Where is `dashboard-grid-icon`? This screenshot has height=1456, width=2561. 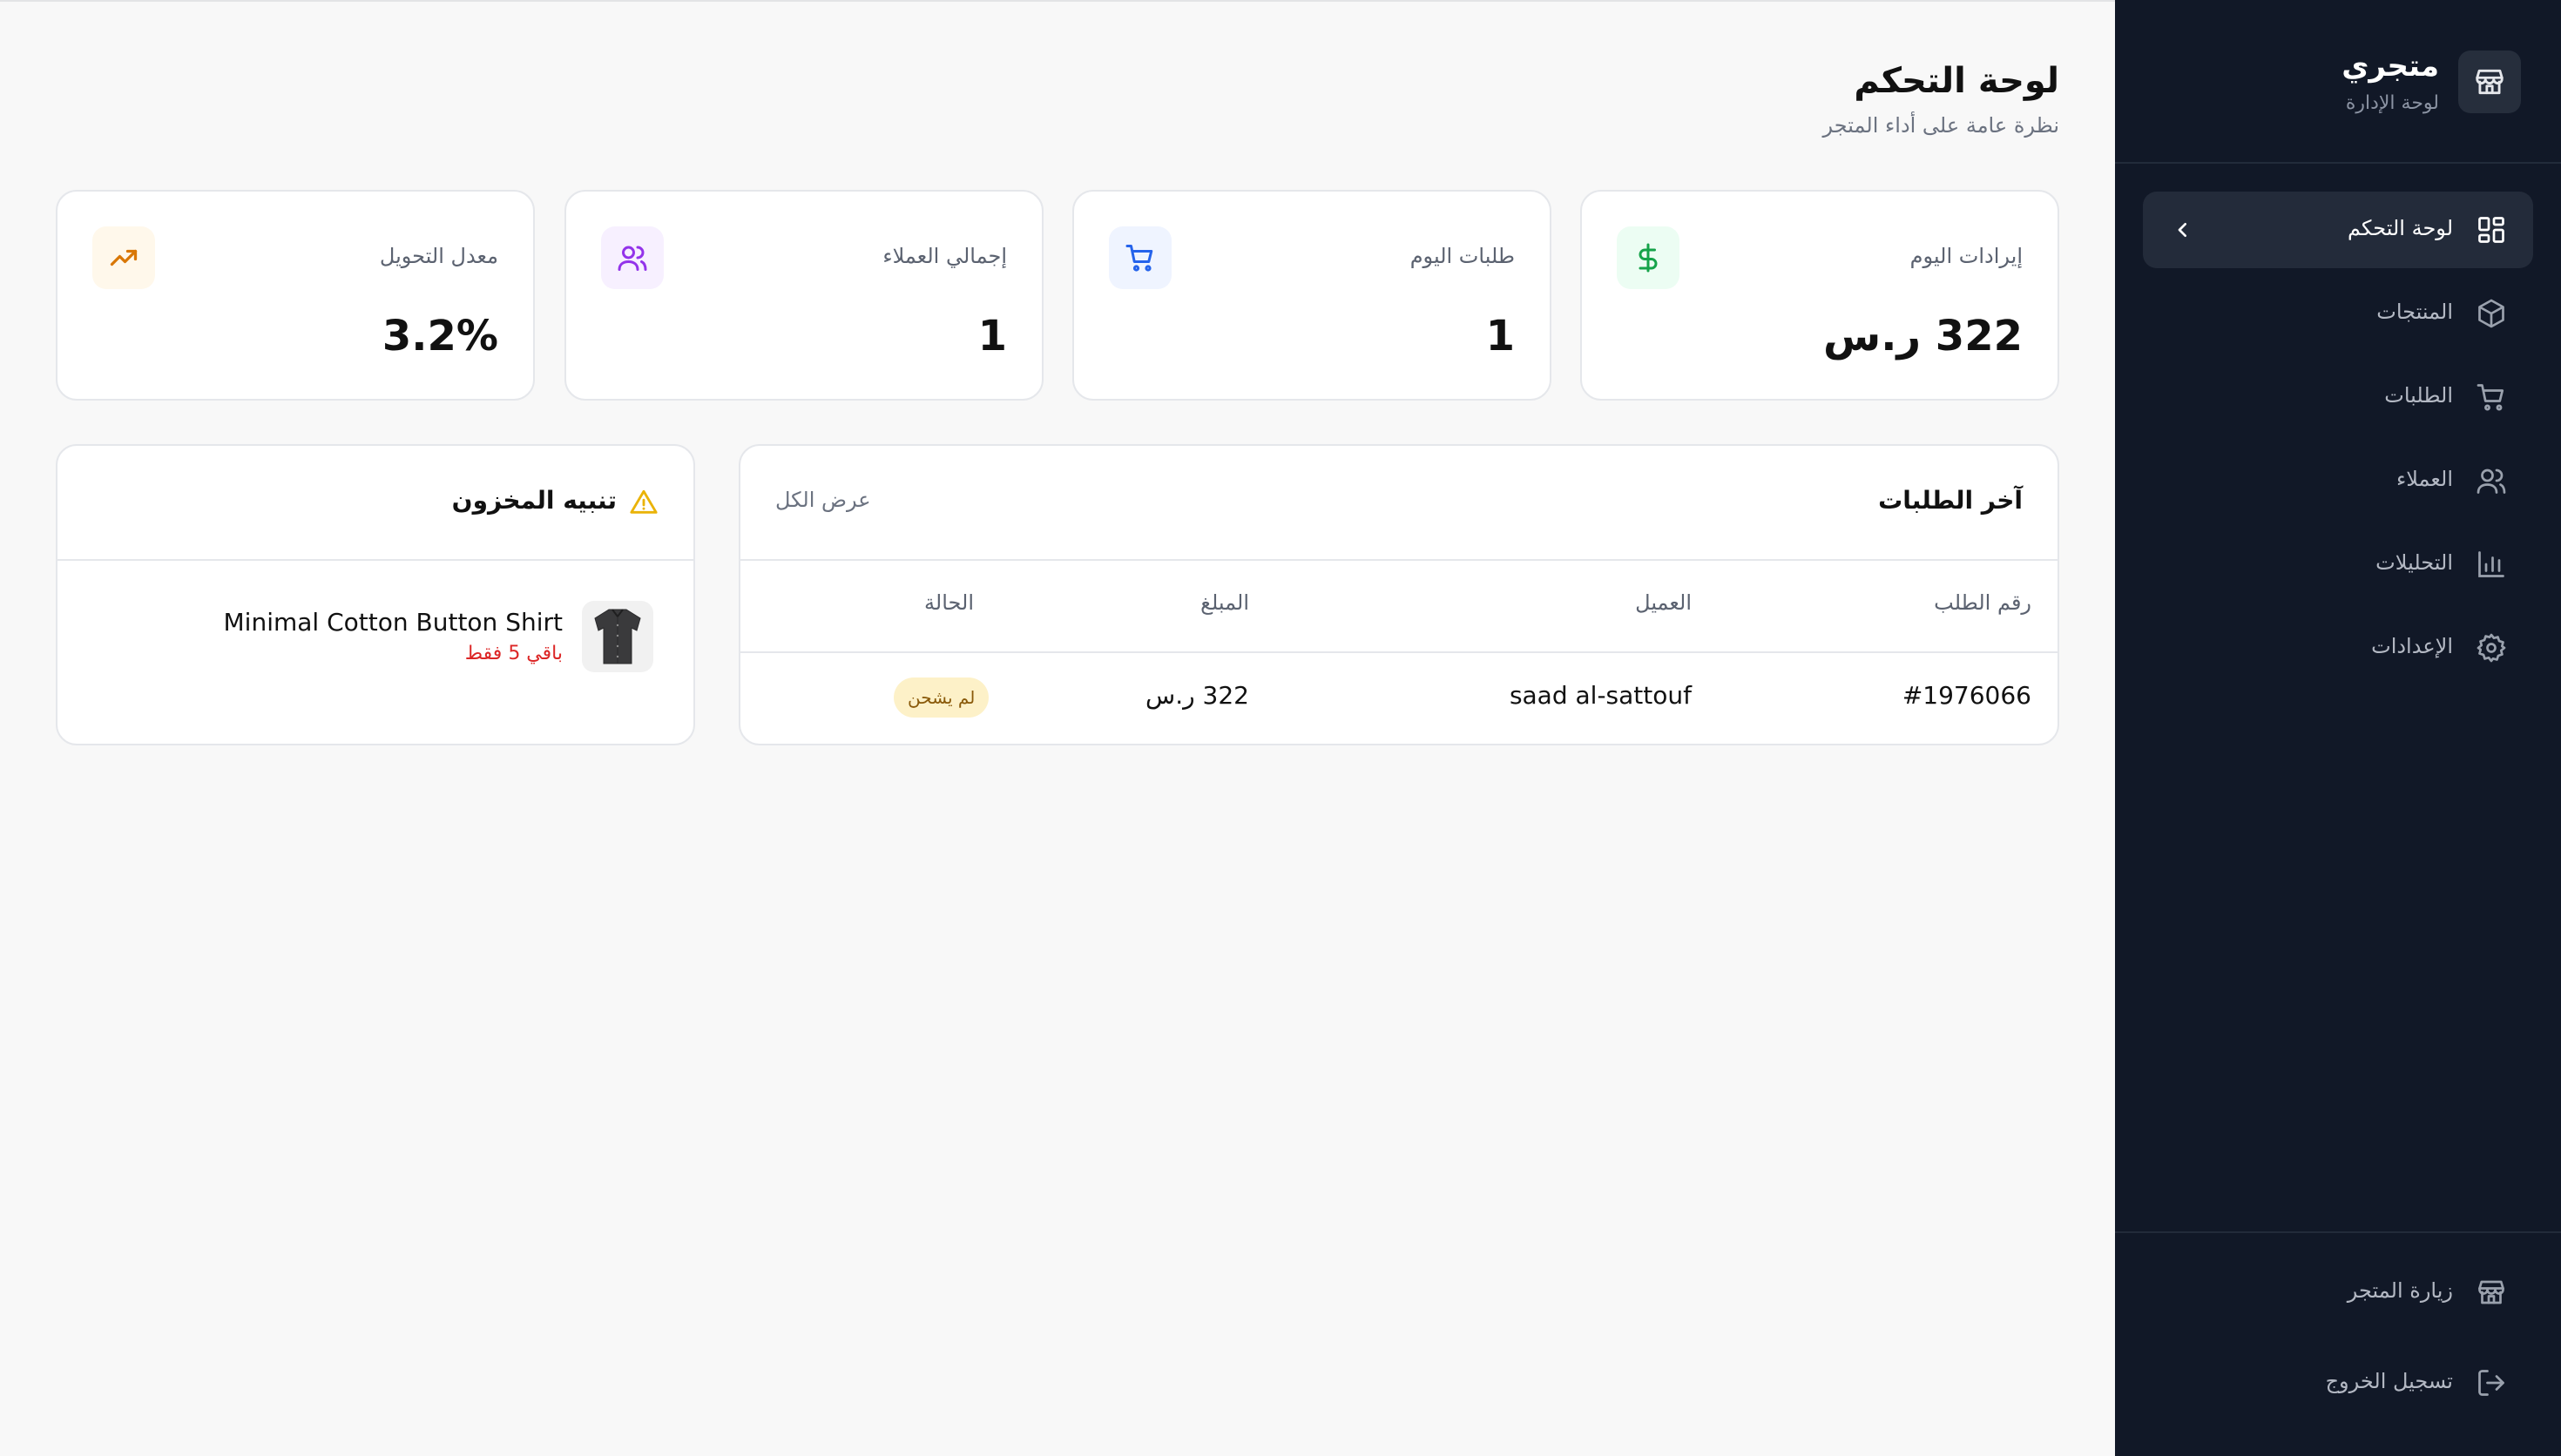 dashboard-grid-icon is located at coordinates (2491, 230).